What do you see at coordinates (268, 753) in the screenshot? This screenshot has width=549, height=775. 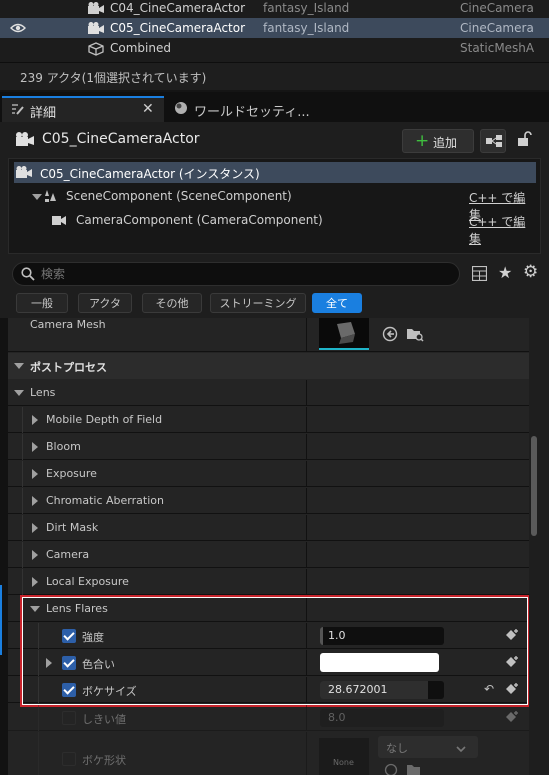 I see `bokeh-shape-row: ボケ形状 None なし` at bounding box center [268, 753].